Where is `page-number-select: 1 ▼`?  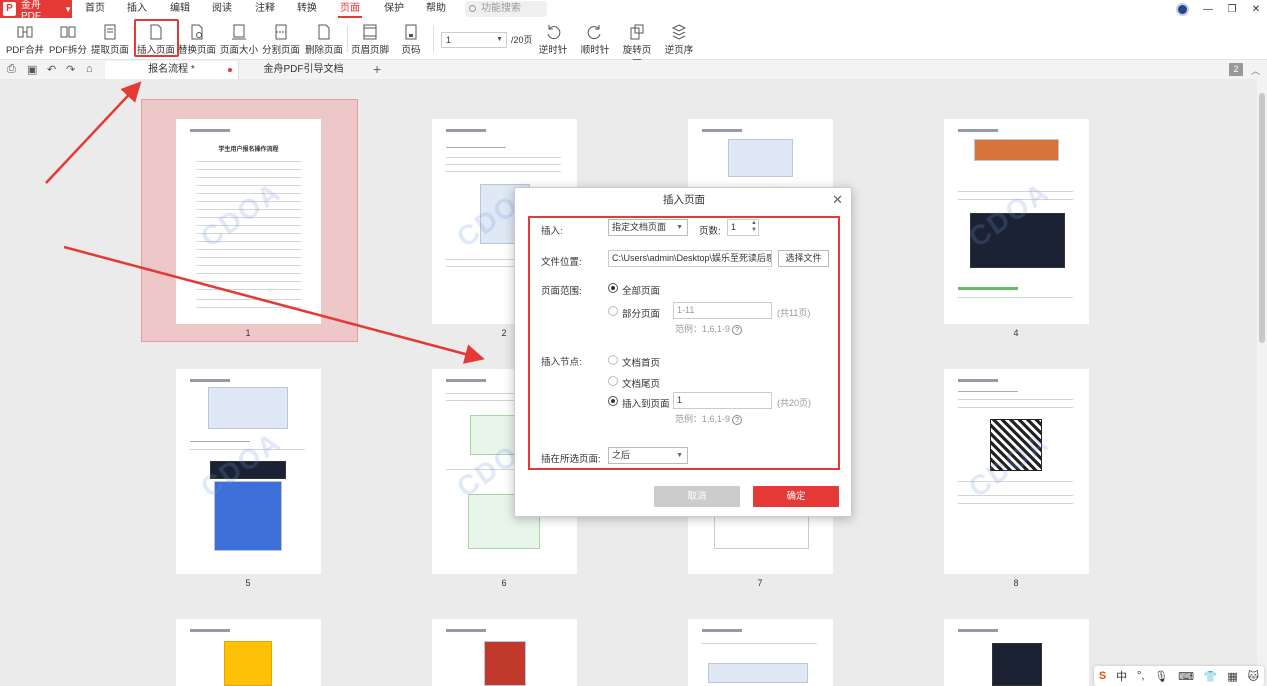
page-number-select: 1 ▼ is located at coordinates (474, 40).